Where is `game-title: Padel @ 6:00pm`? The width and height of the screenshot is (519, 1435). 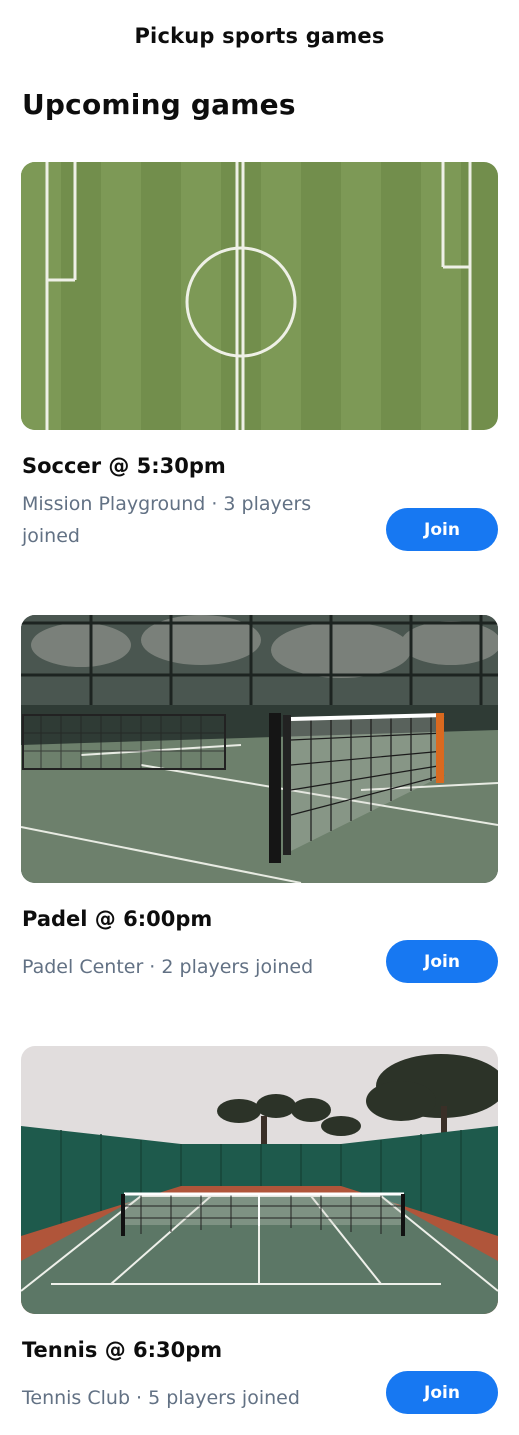 game-title: Padel @ 6:00pm is located at coordinates (117, 919).